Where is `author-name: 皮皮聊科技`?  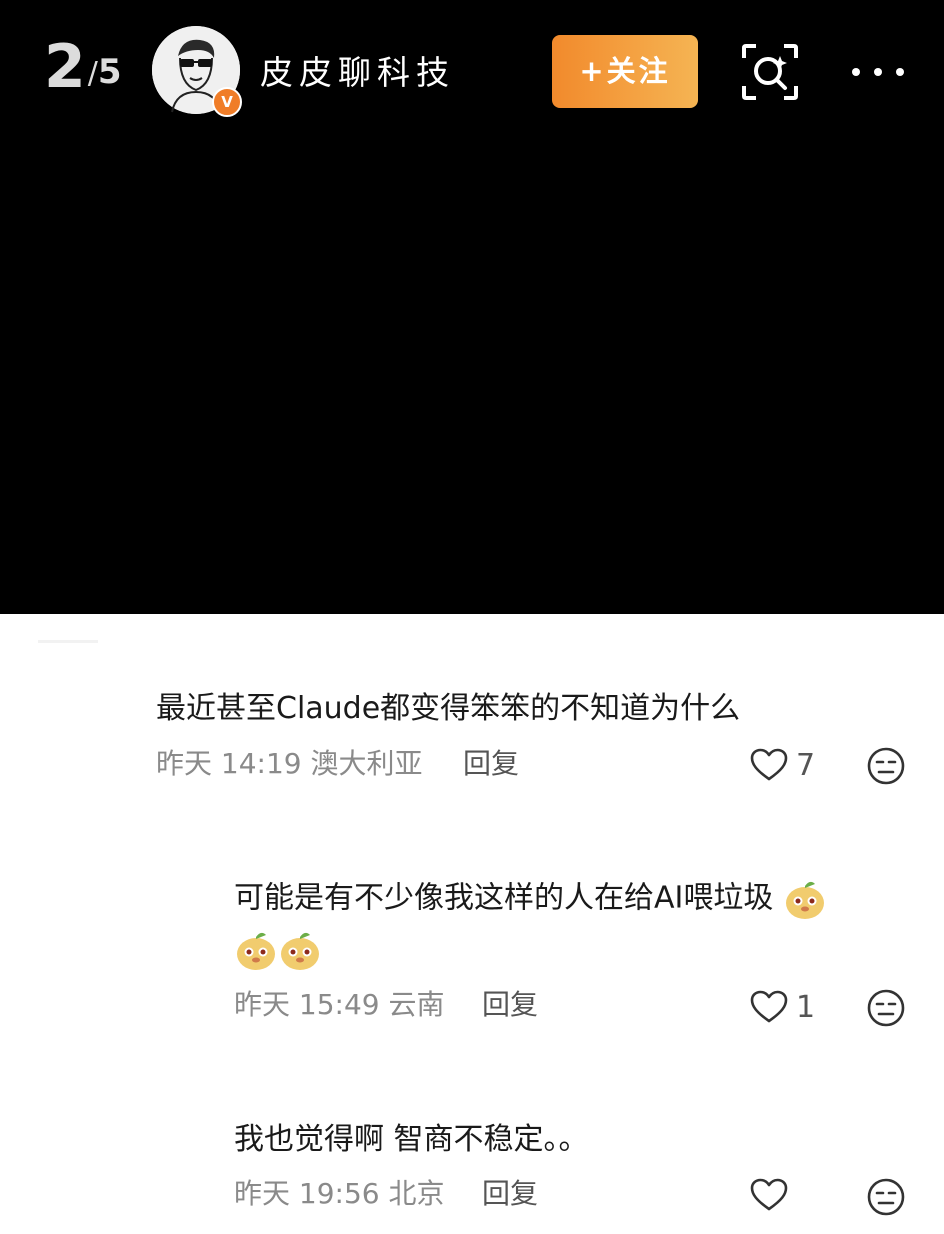
author-name: 皮皮聊科技 is located at coordinates (357, 73).